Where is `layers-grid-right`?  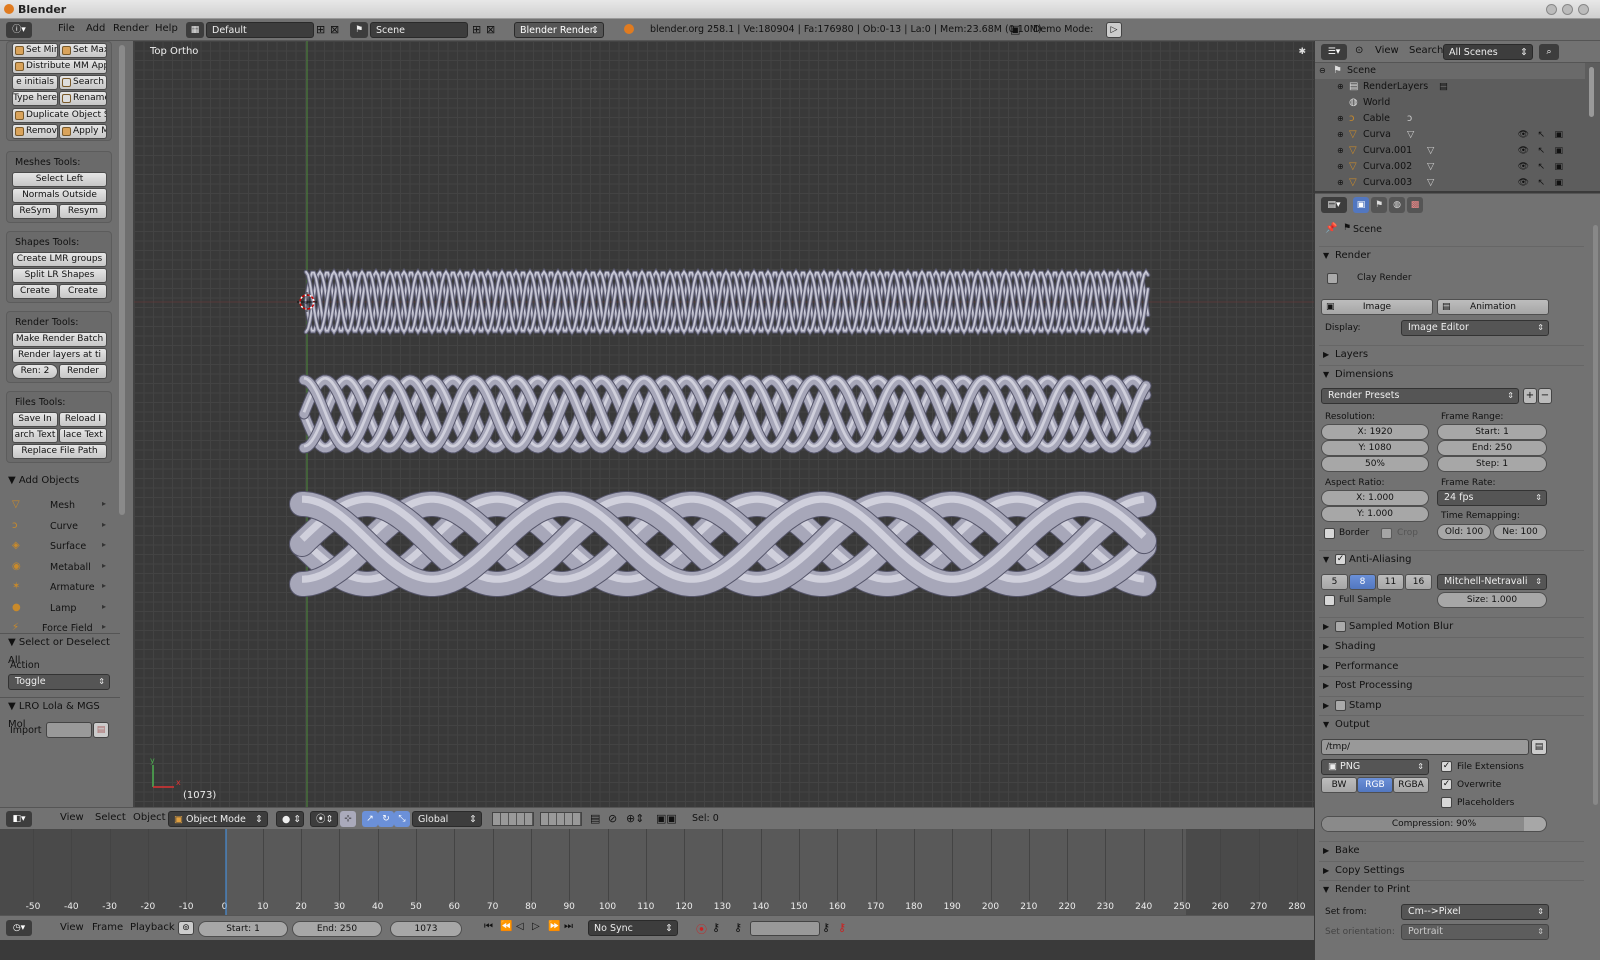
layers-grid-right is located at coordinates (561, 819).